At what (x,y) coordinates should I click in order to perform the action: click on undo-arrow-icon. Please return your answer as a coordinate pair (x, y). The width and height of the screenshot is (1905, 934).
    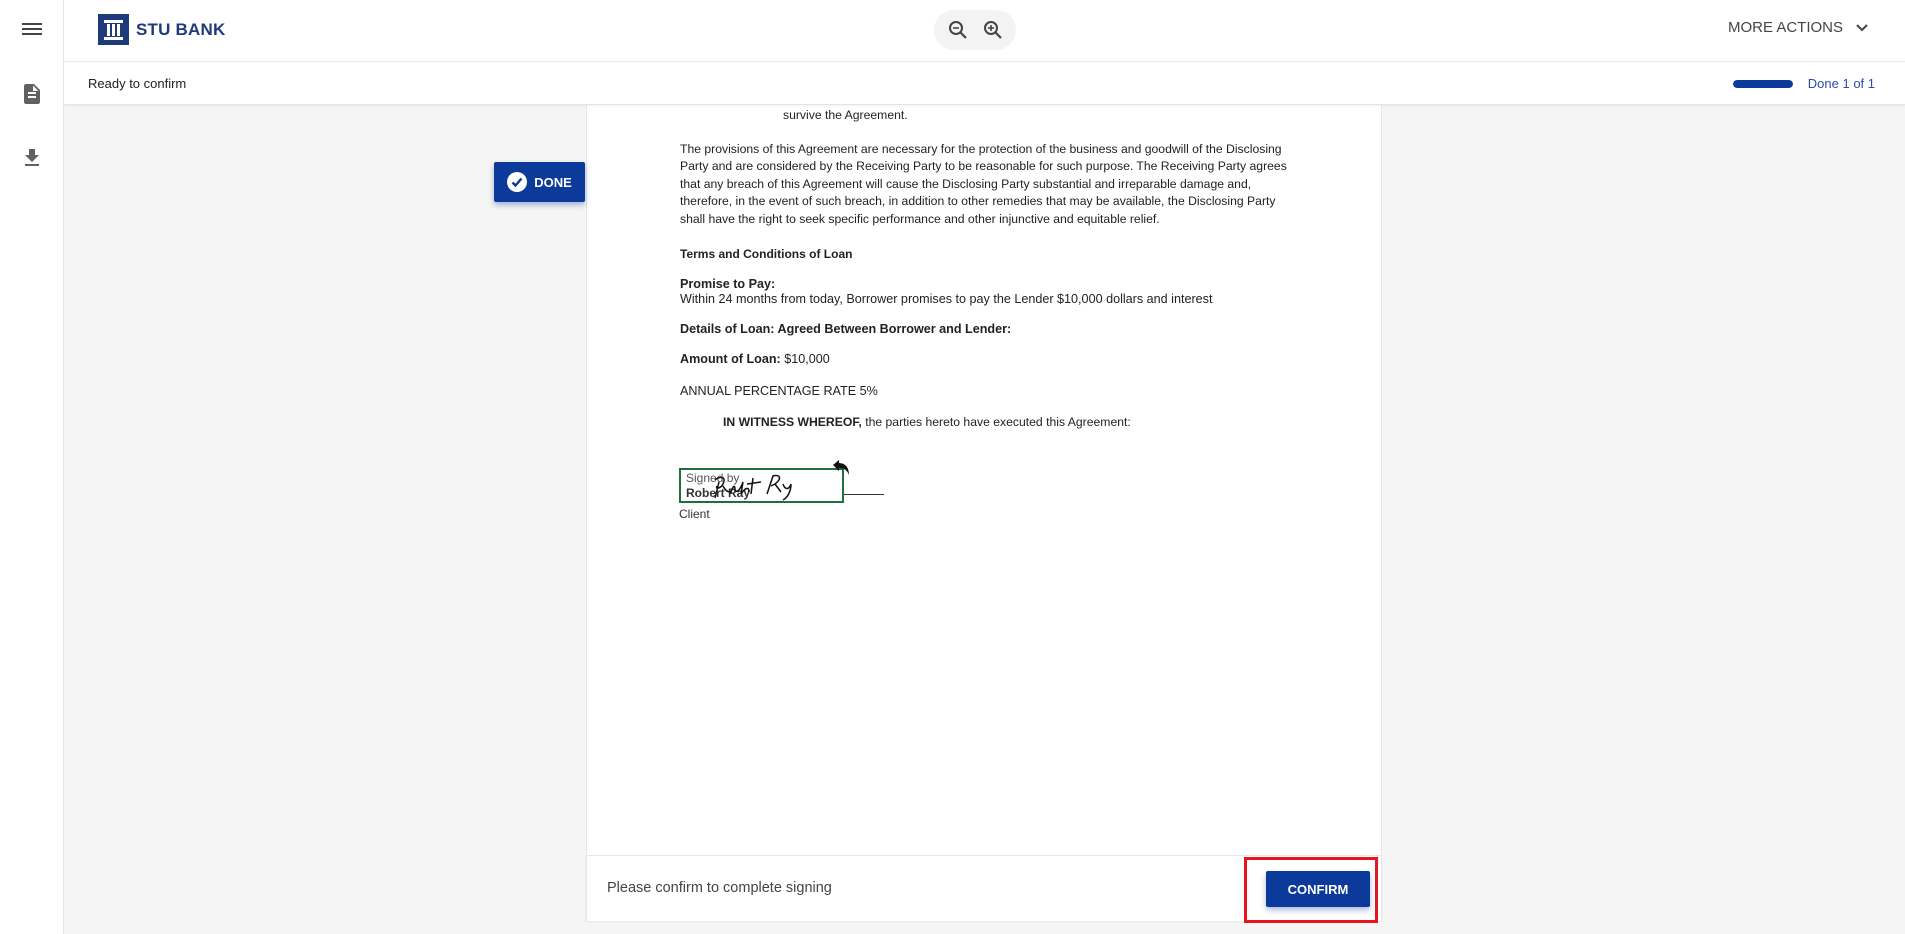
    Looking at the image, I should click on (841, 468).